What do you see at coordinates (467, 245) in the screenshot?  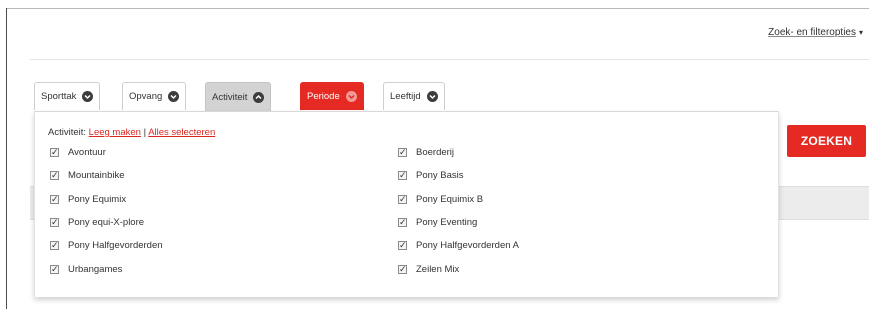 I see `option-label: Pony Halfgevorderden A` at bounding box center [467, 245].